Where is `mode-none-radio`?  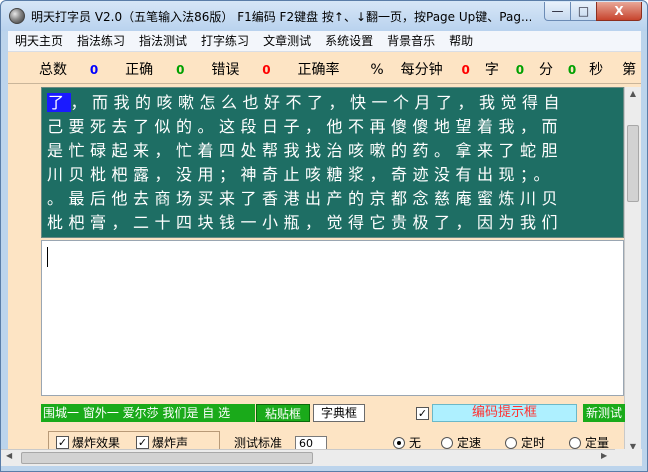 mode-none-radio is located at coordinates (399, 443).